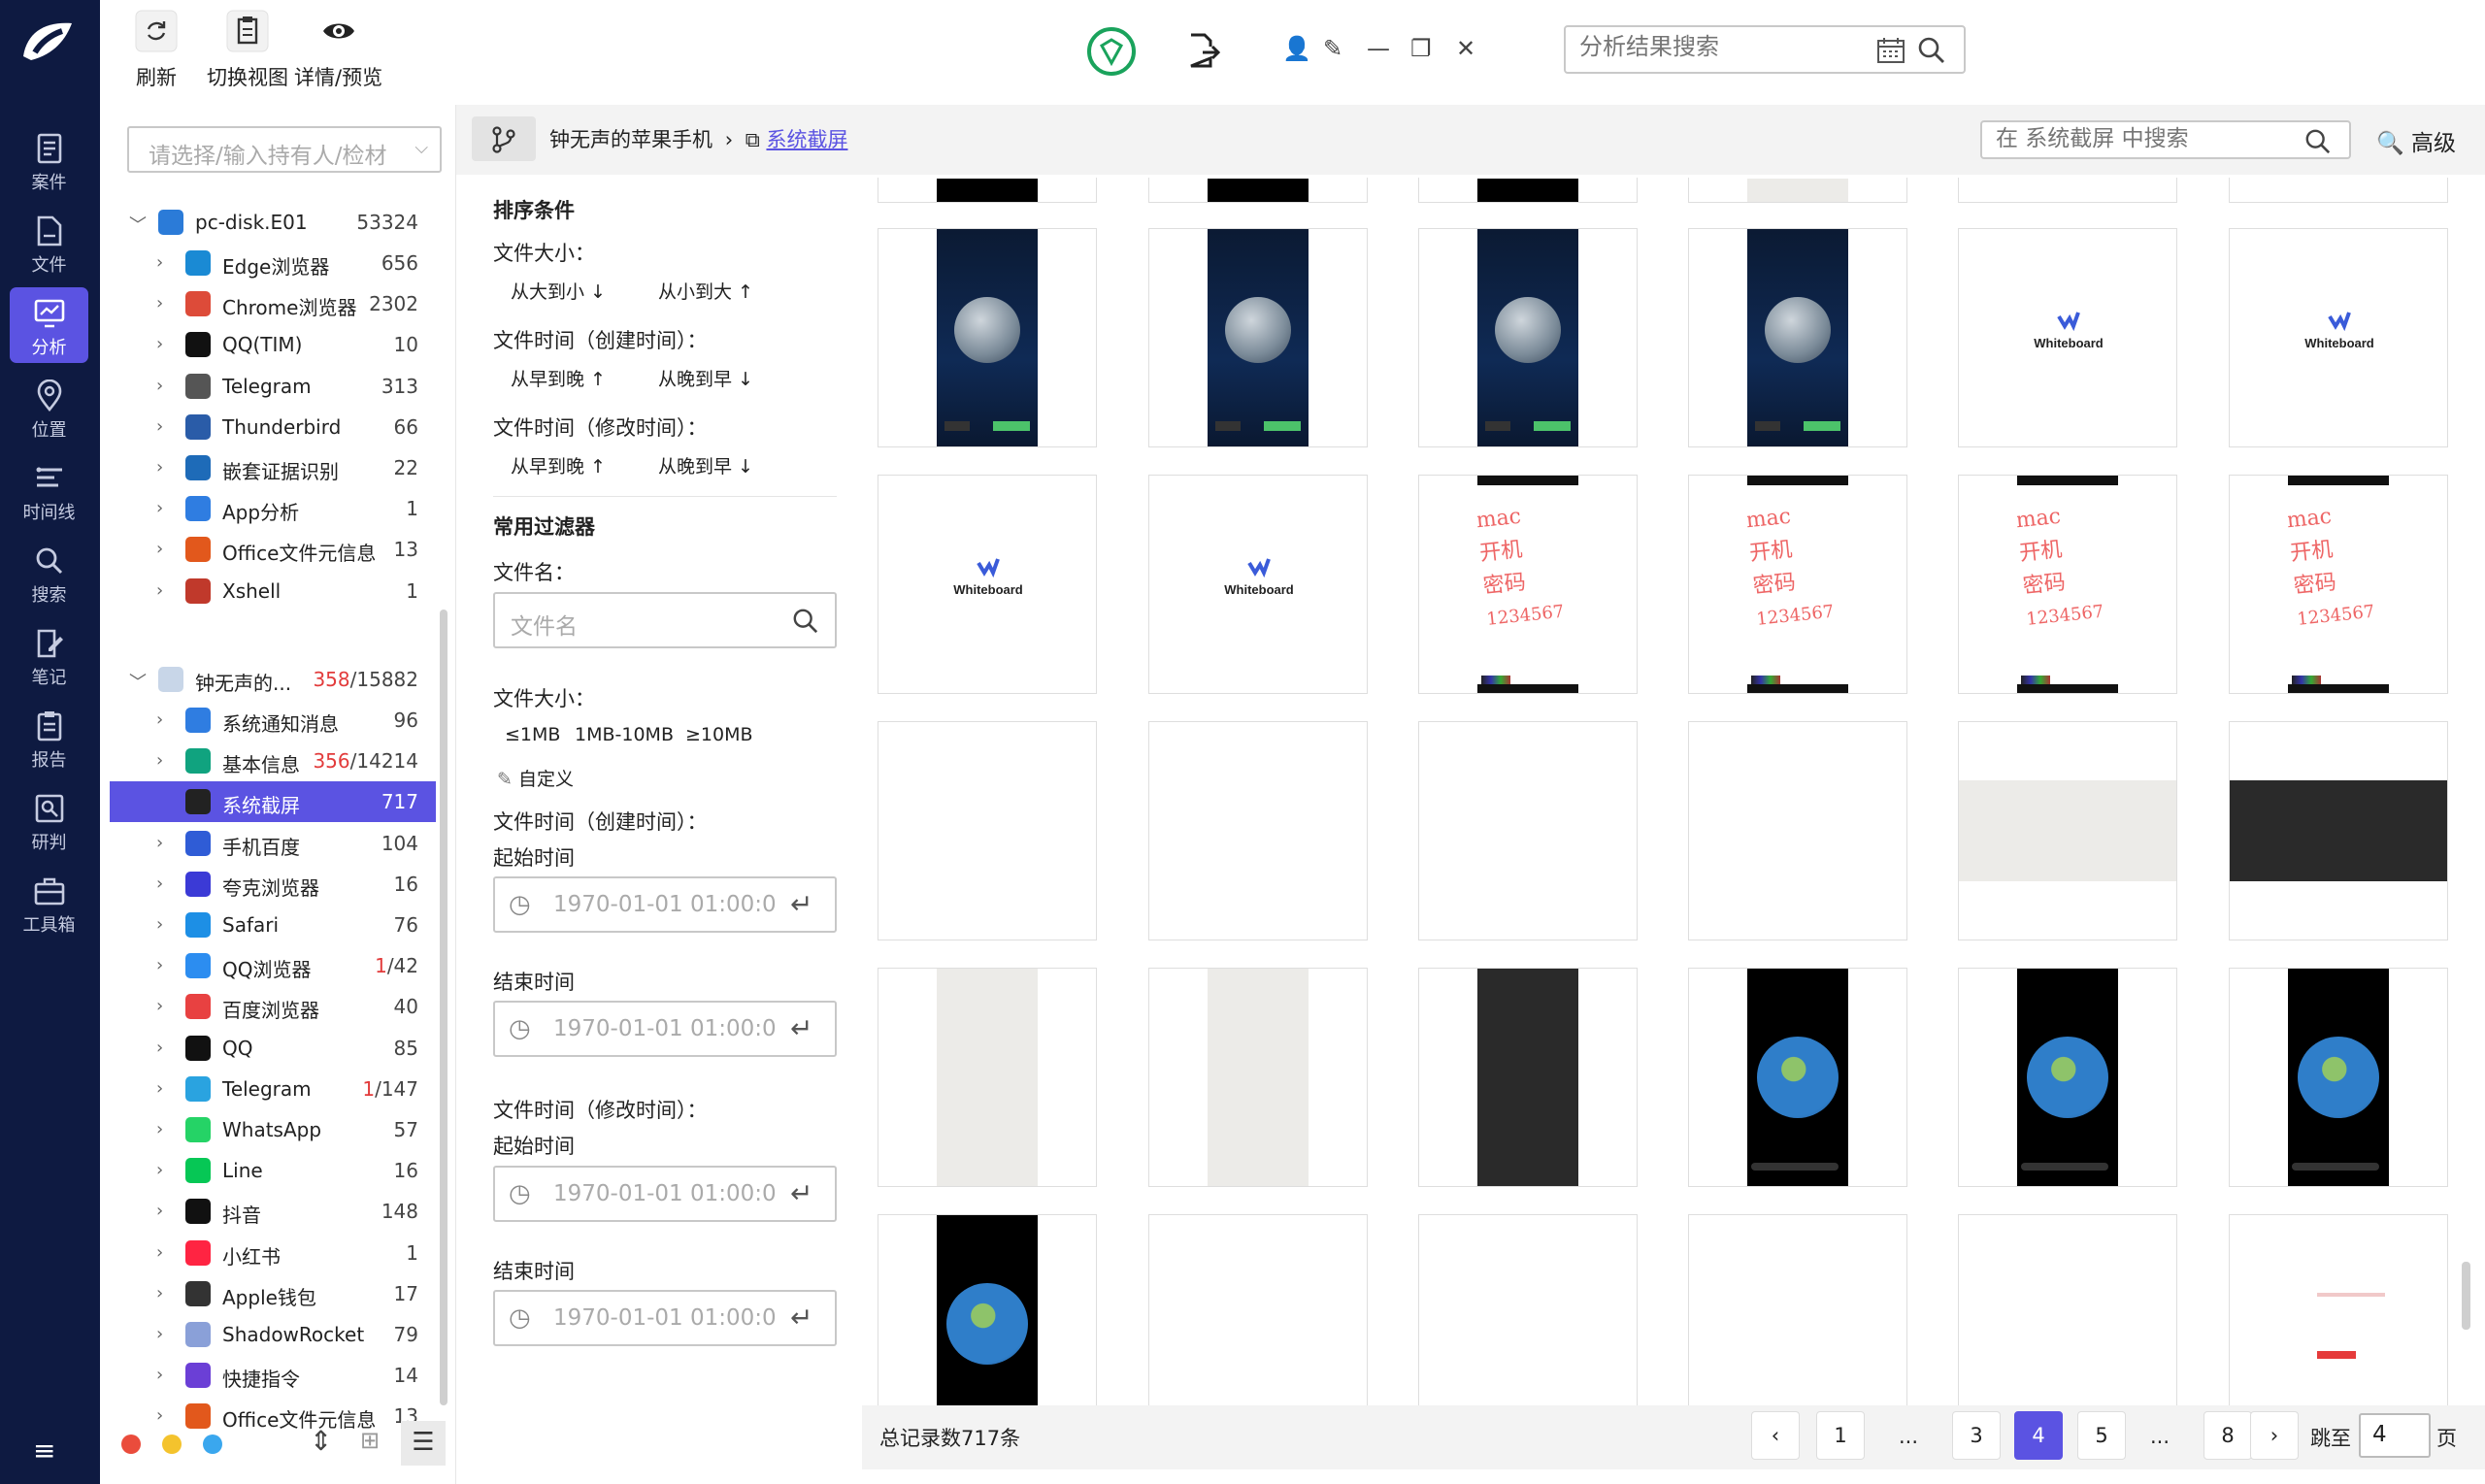  I want to click on tree-item: › Xshell 1, so click(273, 591).